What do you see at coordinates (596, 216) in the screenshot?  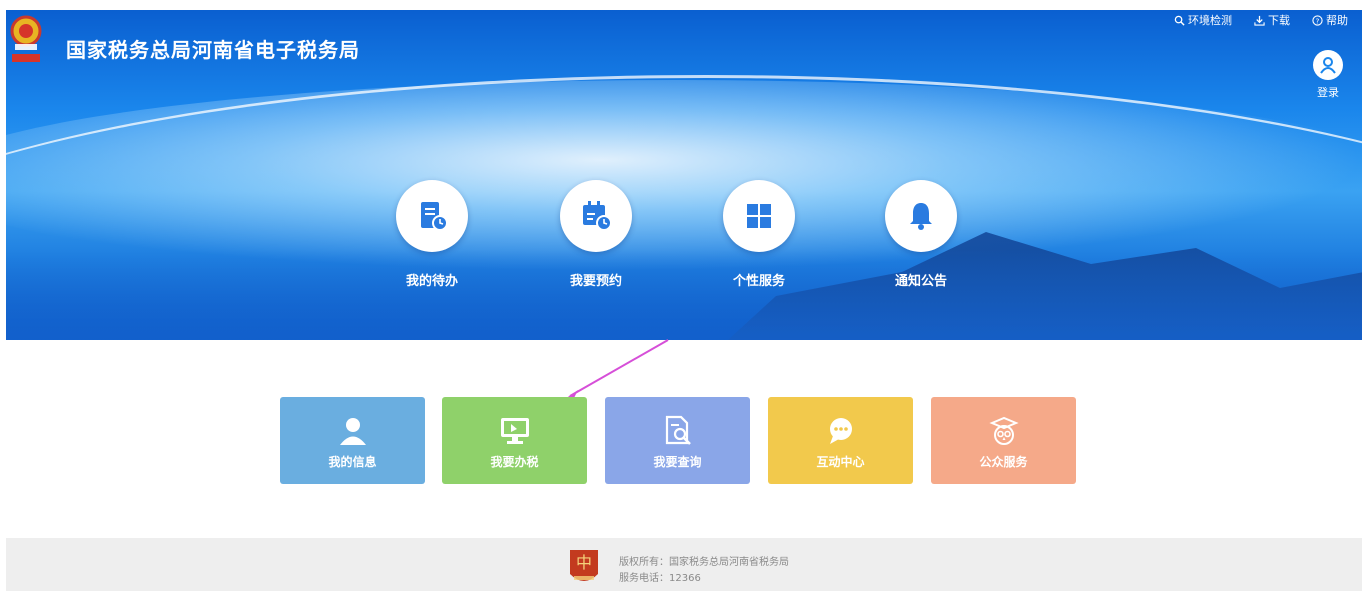 I see `calendar-clock-icon` at bounding box center [596, 216].